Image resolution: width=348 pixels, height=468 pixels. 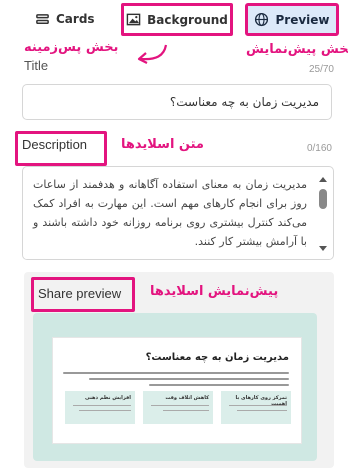 I want to click on title-counter: 25/70, so click(x=321, y=69).